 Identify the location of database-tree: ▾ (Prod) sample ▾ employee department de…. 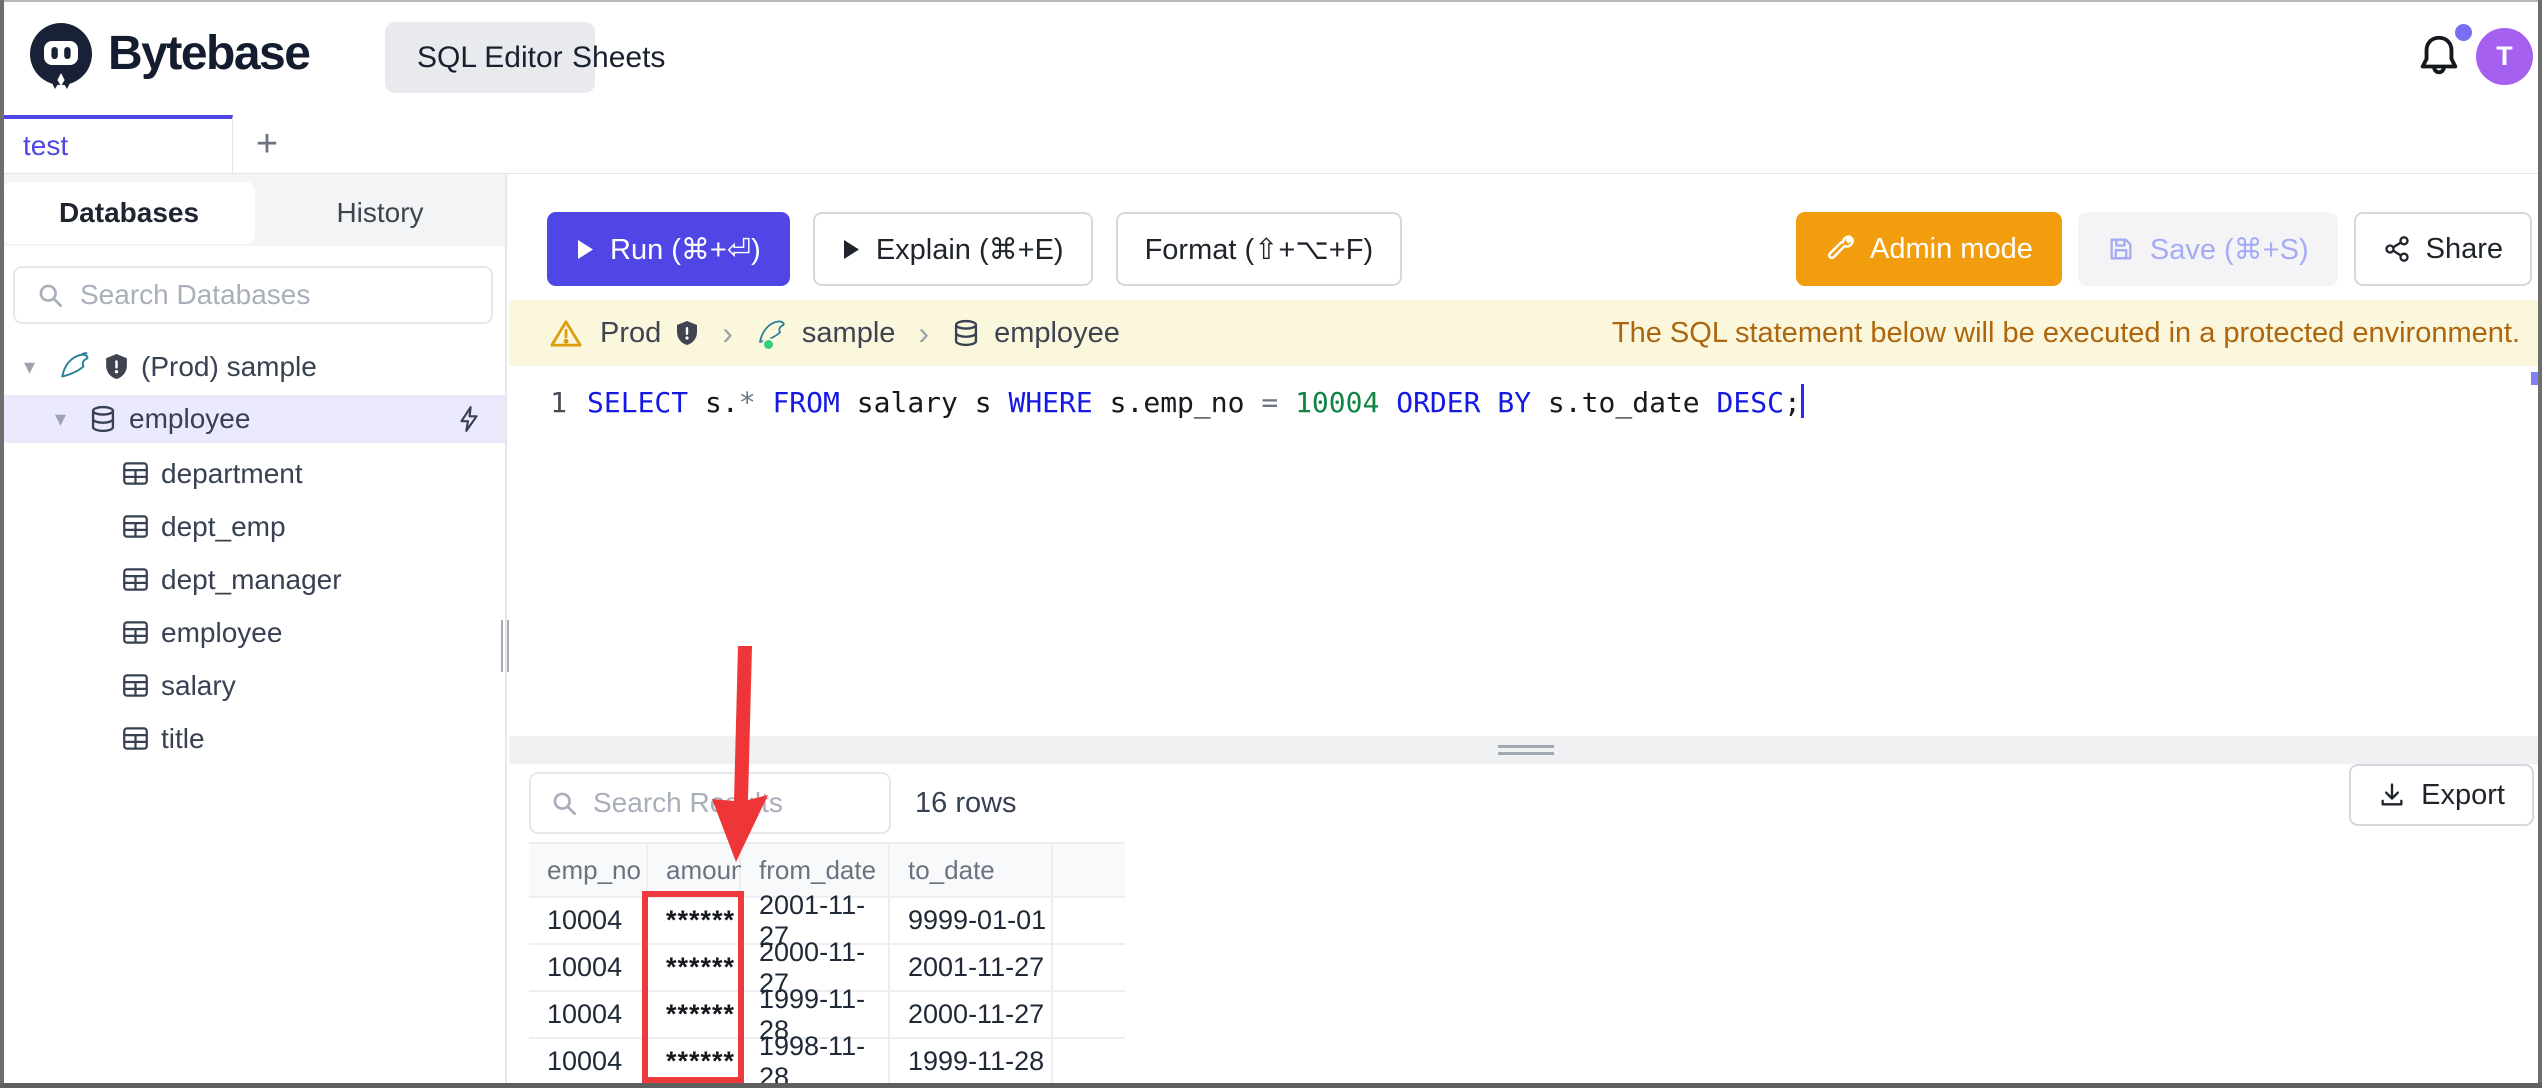
(252, 552).